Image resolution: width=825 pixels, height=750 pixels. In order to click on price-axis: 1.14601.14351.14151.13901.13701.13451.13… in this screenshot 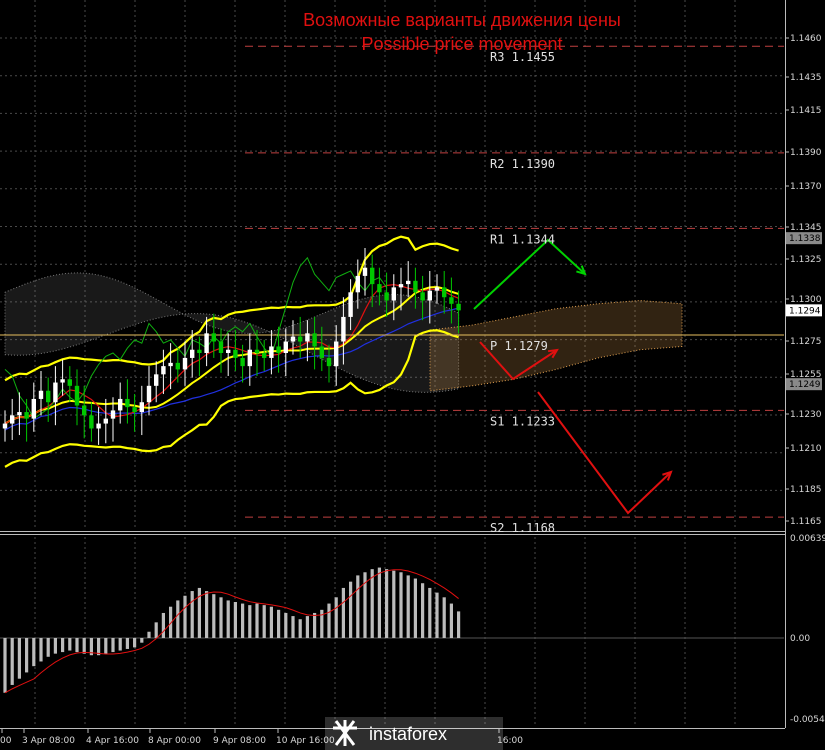, I will do `click(803, 280)`.